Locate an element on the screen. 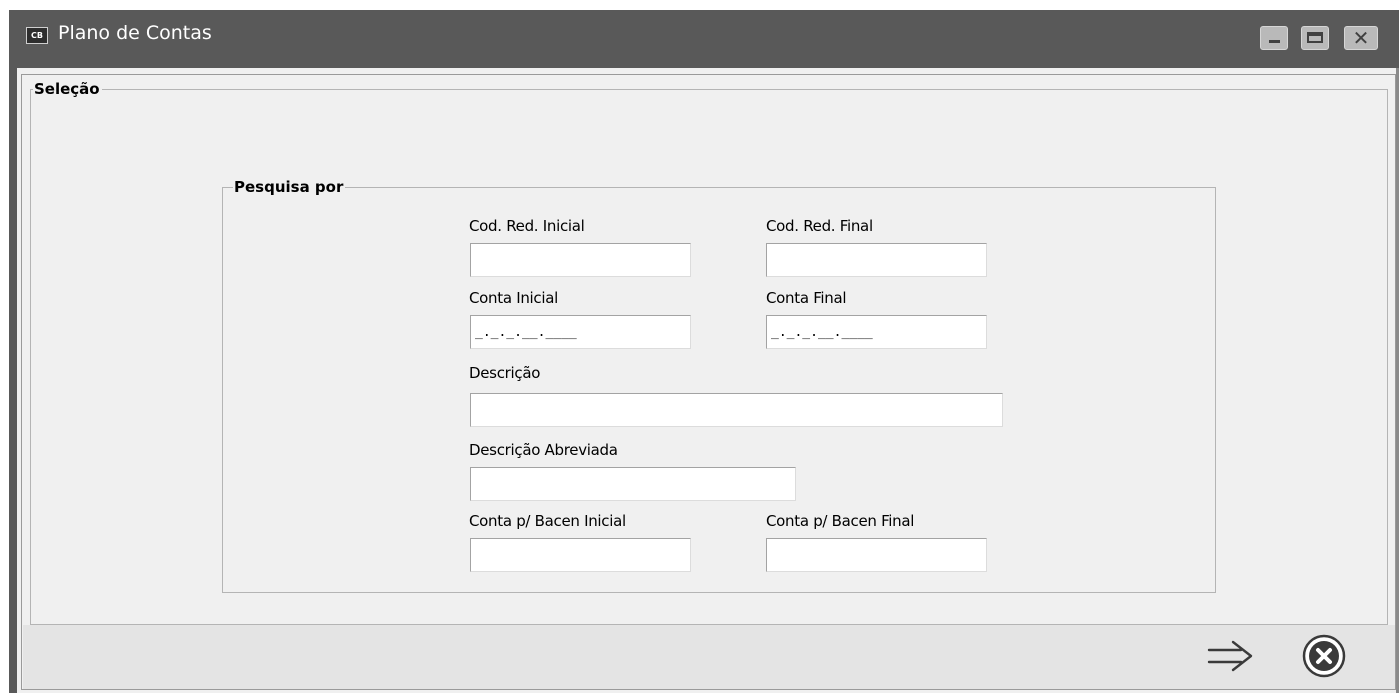  selecao-legend: Seleção is located at coordinates (67, 89).